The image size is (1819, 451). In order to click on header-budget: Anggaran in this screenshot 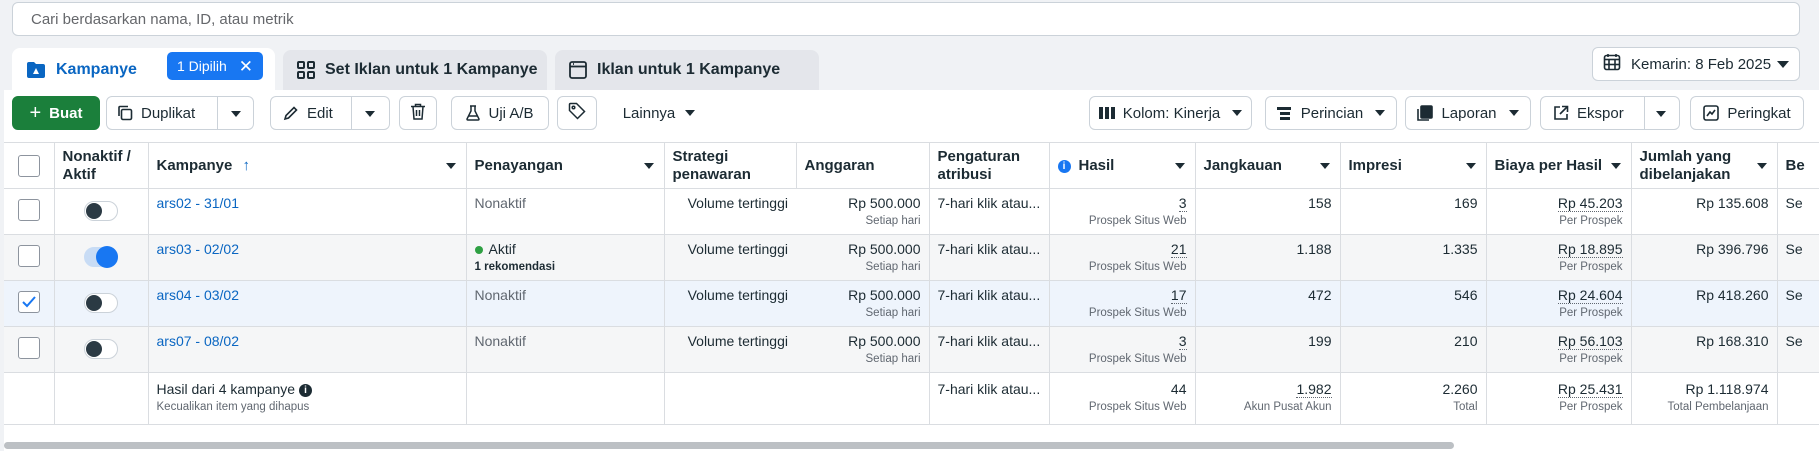, I will do `click(863, 165)`.